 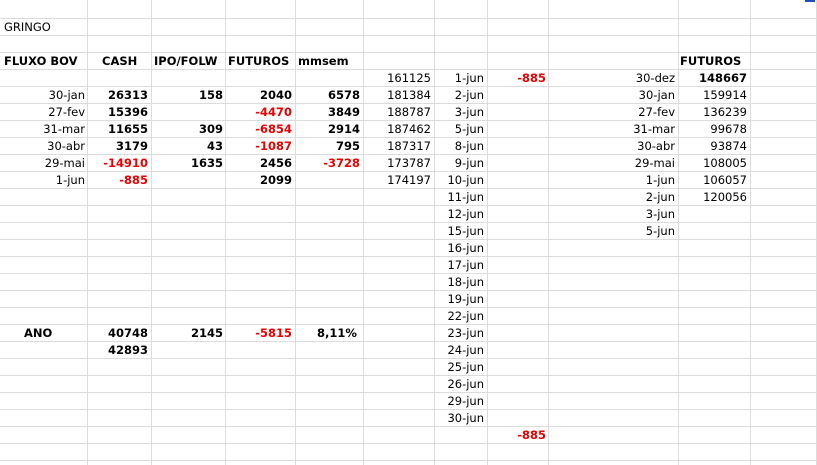 I want to click on june-date: 8-jun, so click(x=459, y=146).